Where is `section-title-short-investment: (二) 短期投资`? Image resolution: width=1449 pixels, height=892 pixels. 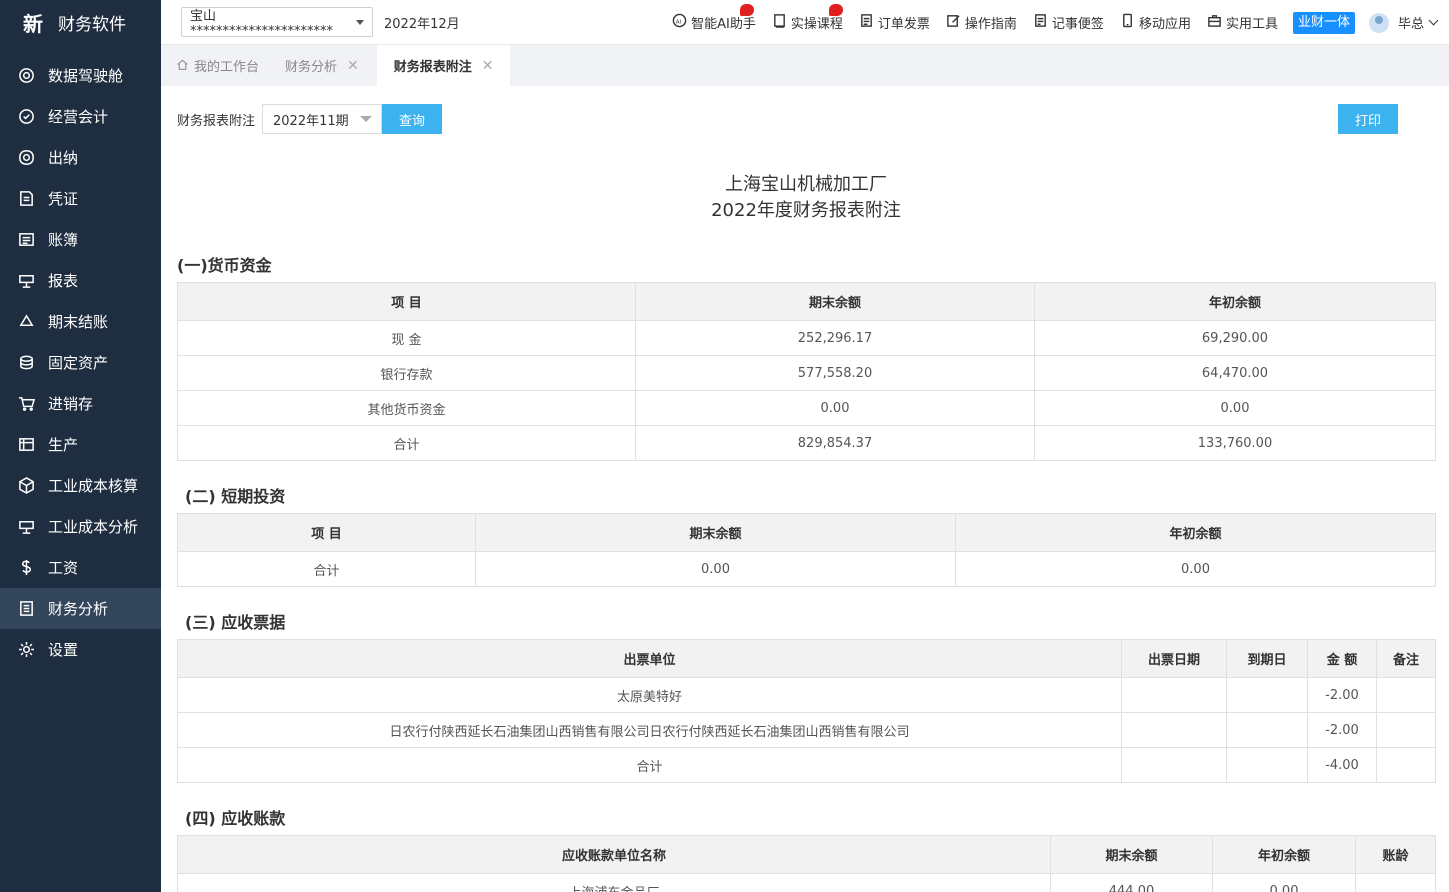 section-title-short-investment: (二) 短期投资 is located at coordinates (235, 496).